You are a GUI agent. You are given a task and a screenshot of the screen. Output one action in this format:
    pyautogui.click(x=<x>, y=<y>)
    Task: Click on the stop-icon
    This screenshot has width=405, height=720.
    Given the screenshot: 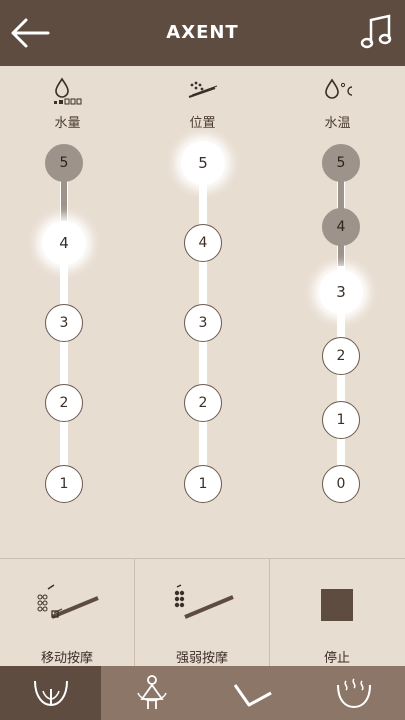 What is the action you would take?
    pyautogui.click(x=337, y=605)
    